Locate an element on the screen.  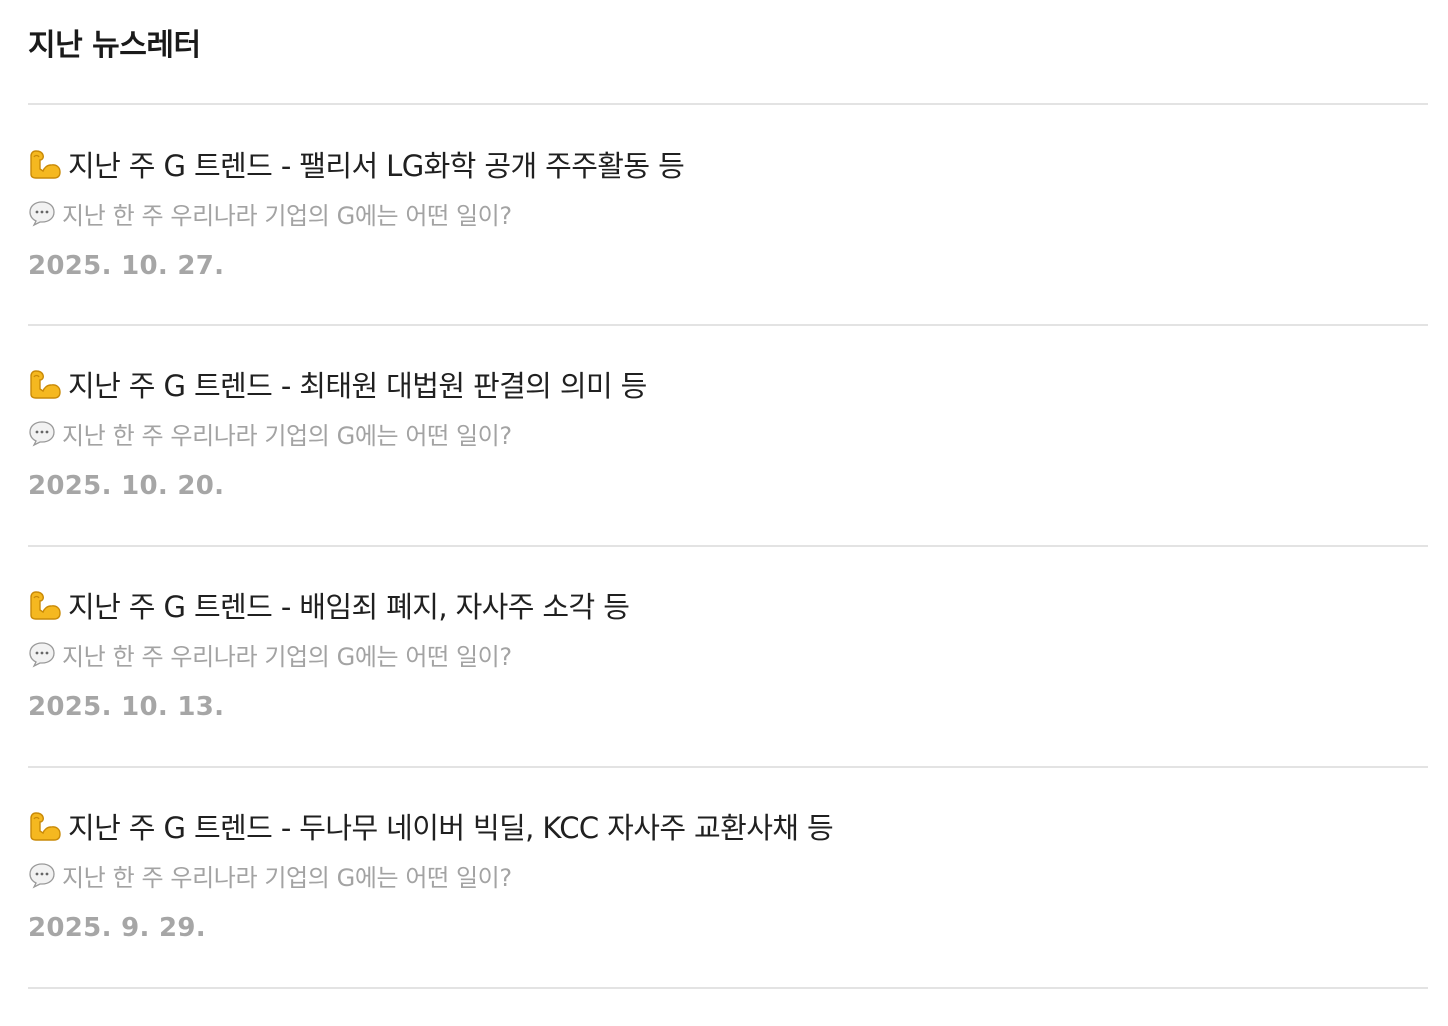
newsletter-title: 지난 주 G 트렌드 - 두나무 네이버 빅딜, KCC 자사주 교환사채 등 is located at coordinates (451, 826).